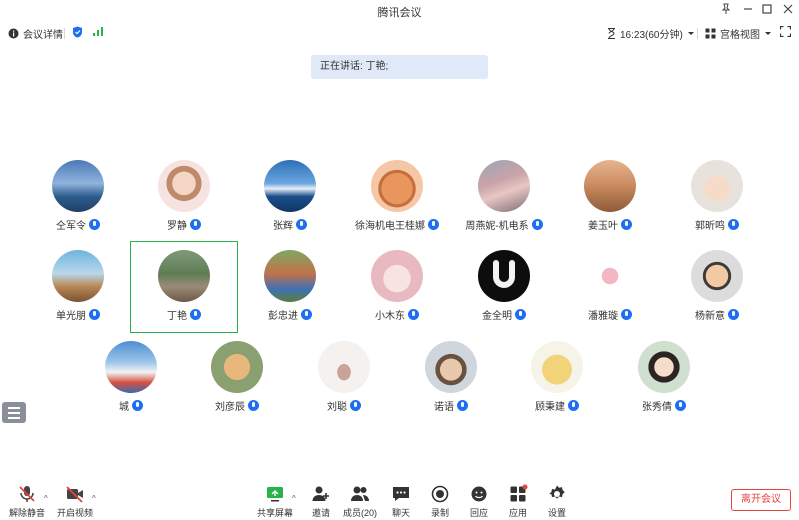 The image size is (799, 520). Describe the element at coordinates (400, 513) in the screenshot. I see `chat-label: 聊天` at that location.